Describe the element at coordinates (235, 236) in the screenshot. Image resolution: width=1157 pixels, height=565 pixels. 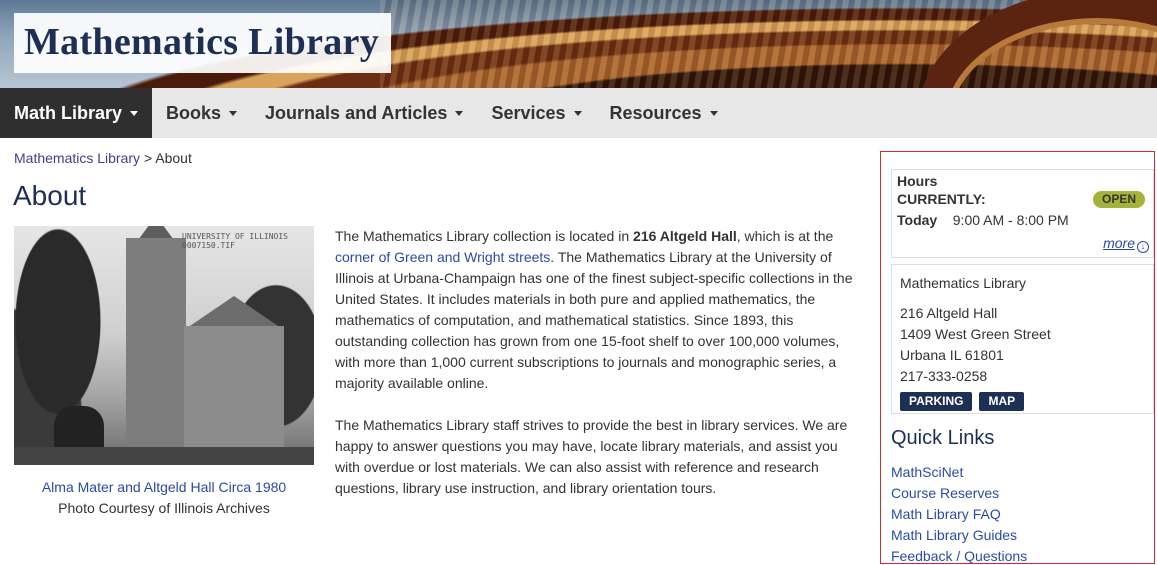
I see `stamp-line: UNIVERSITY OF ILLINOIS` at that location.